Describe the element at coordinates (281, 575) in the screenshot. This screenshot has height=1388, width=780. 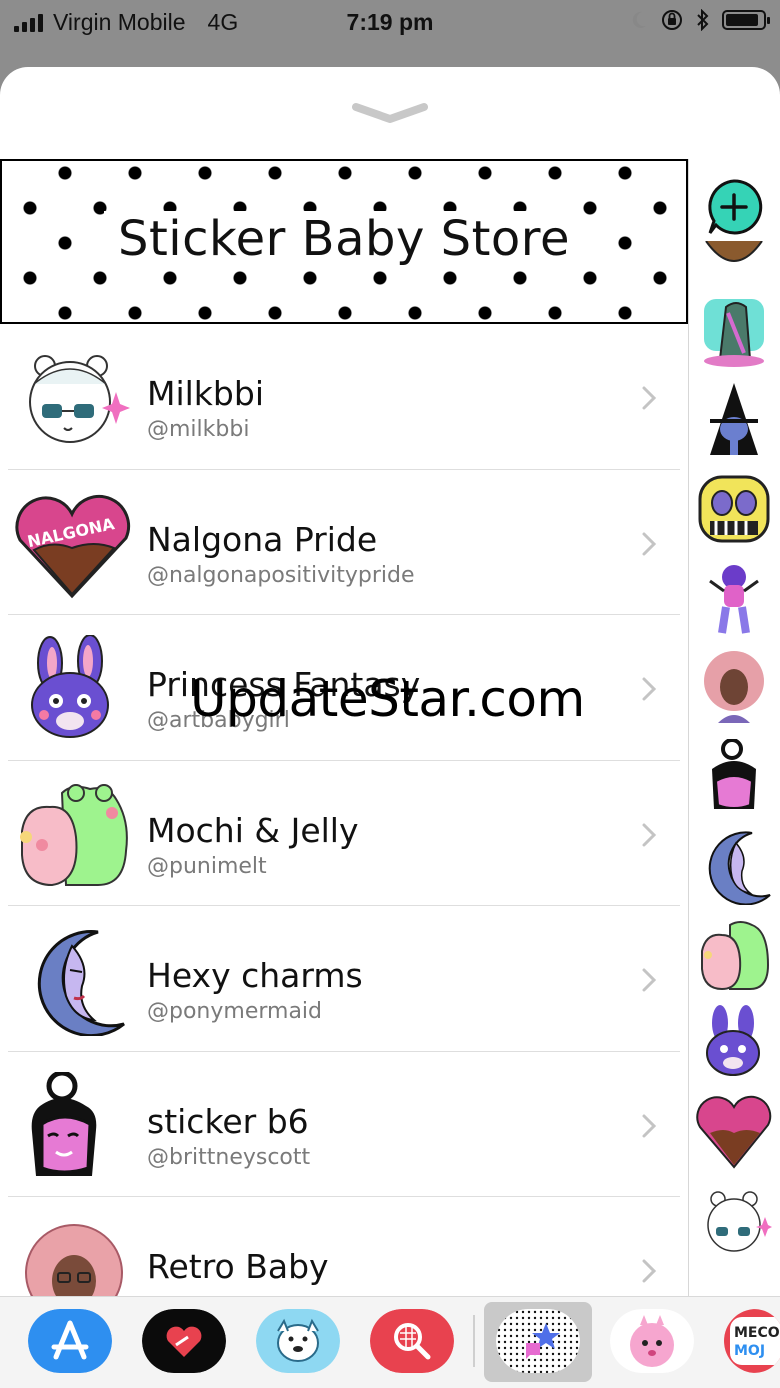
I see `pack-handle: @nalgonapositivitypride` at that location.